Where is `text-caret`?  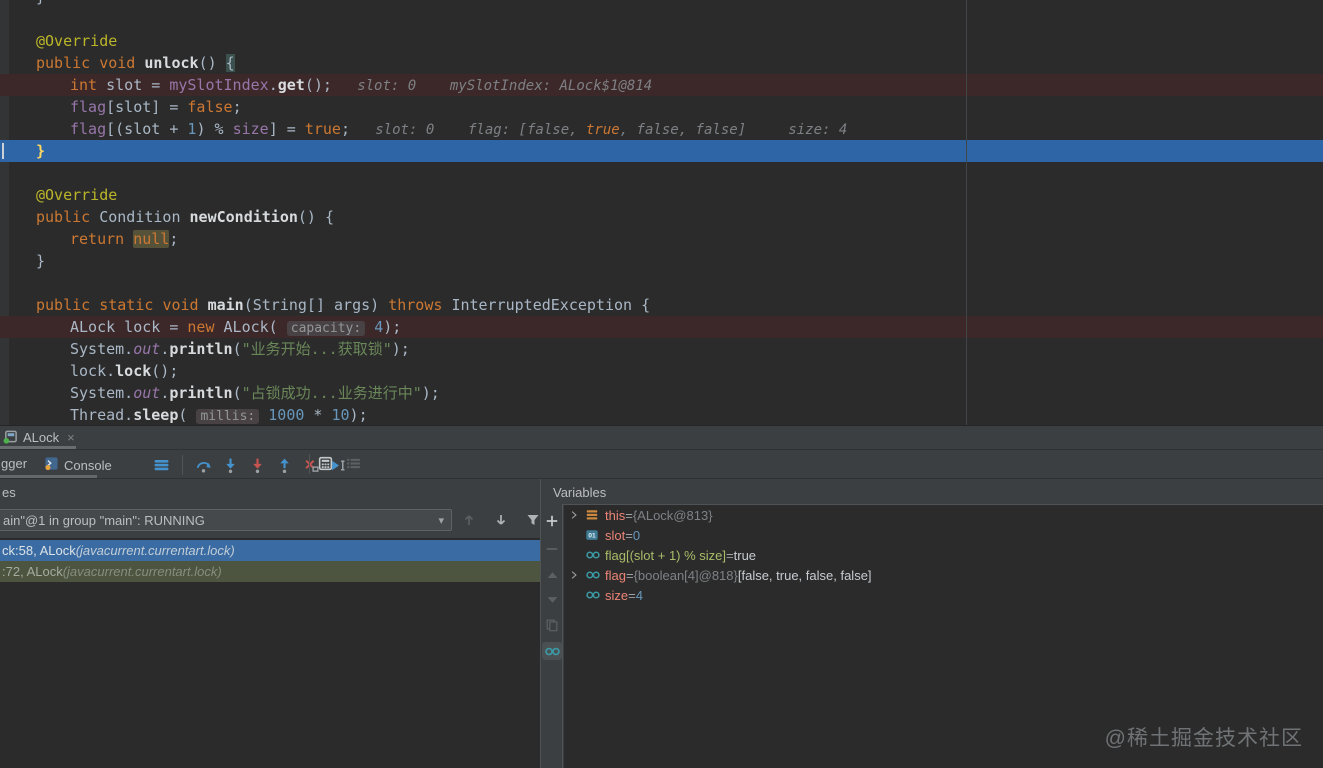
text-caret is located at coordinates (3, 151).